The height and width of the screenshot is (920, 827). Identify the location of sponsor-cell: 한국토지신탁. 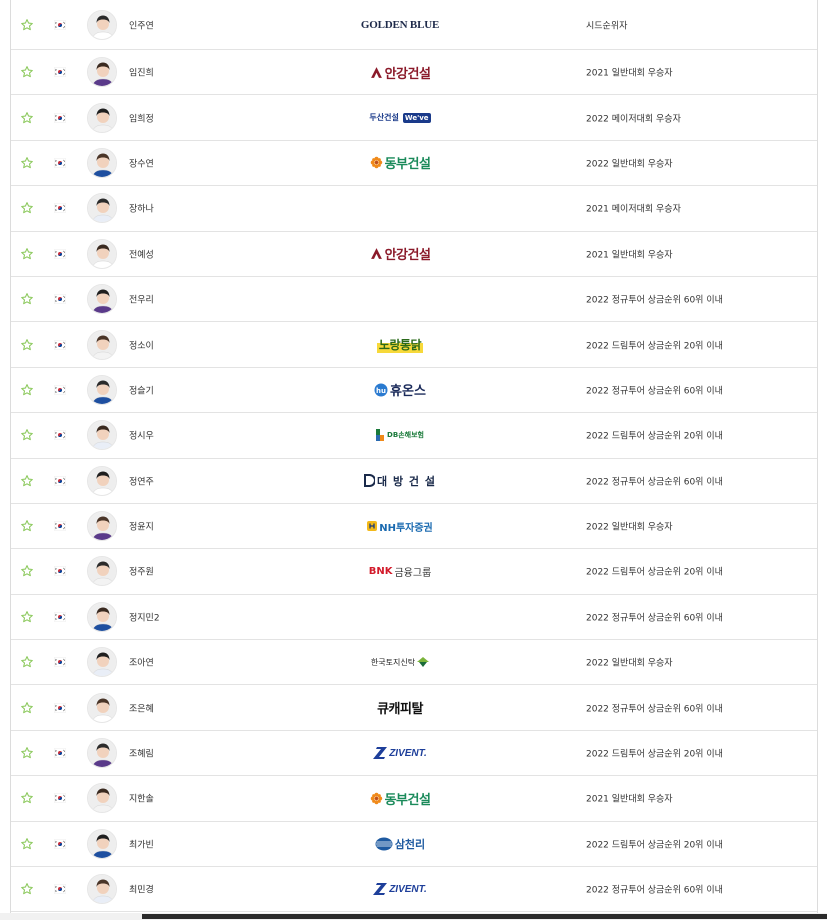
(400, 662).